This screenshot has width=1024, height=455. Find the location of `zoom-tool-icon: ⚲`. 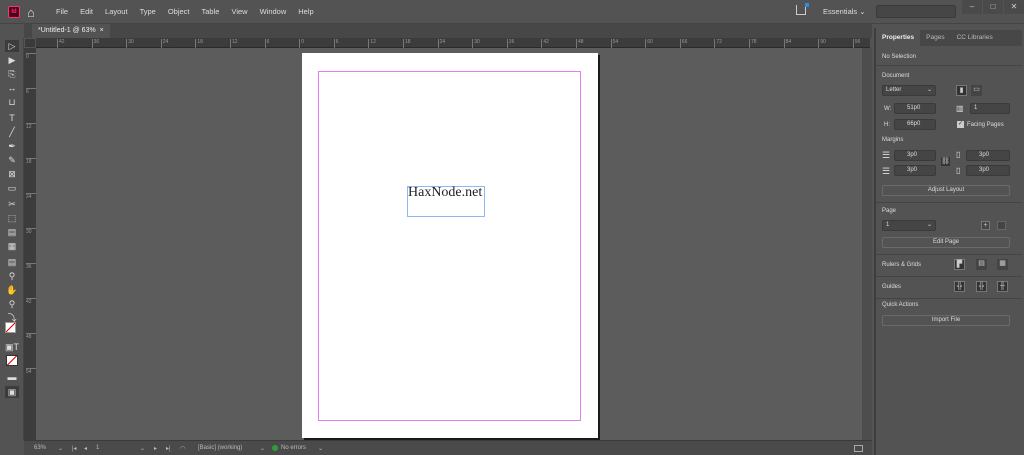

zoom-tool-icon: ⚲ is located at coordinates (12, 304).